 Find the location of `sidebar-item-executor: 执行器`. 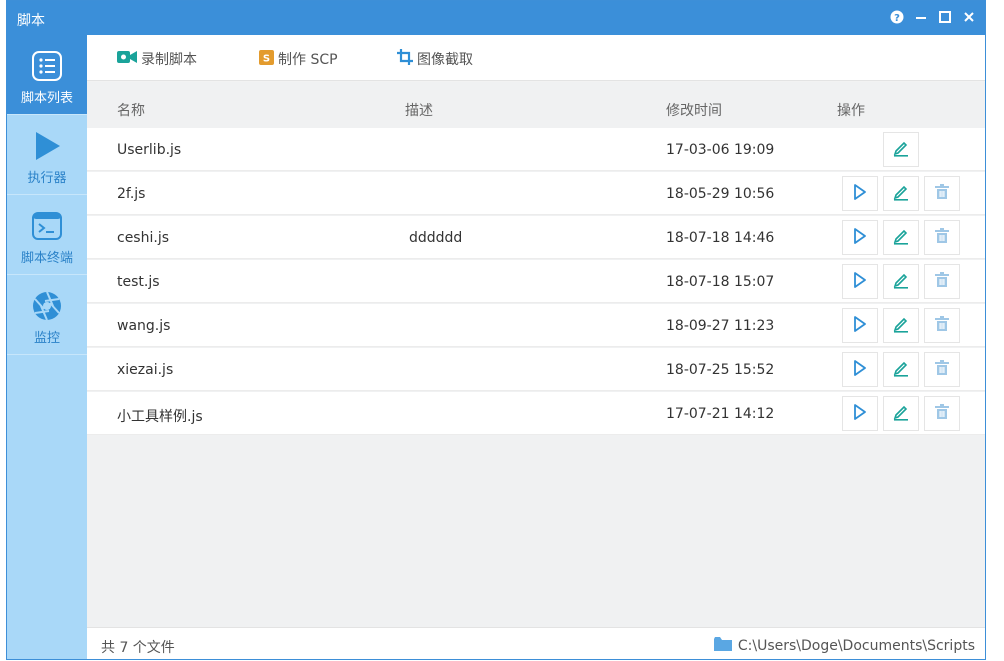

sidebar-item-executor: 执行器 is located at coordinates (47, 155).